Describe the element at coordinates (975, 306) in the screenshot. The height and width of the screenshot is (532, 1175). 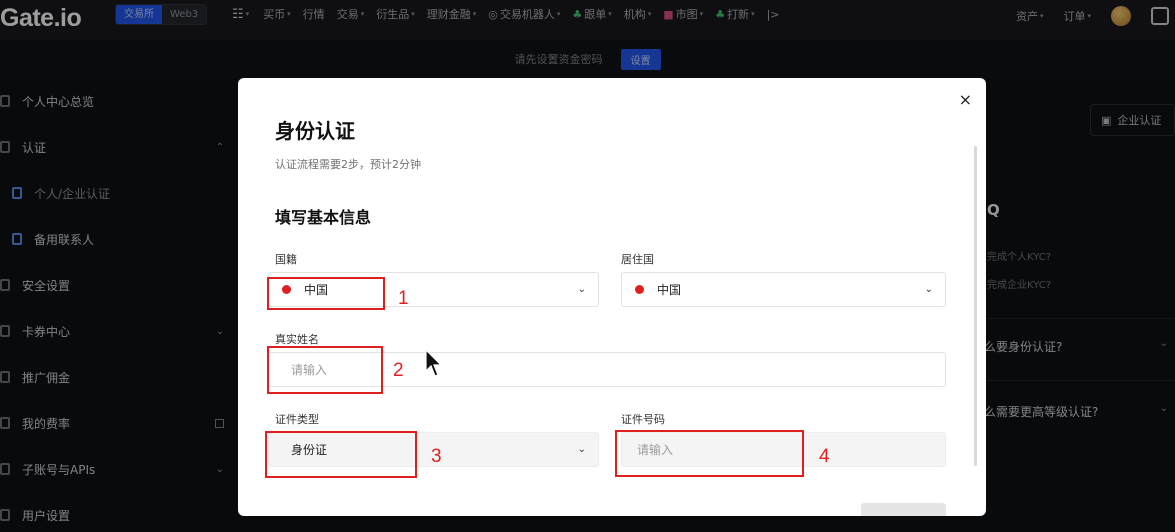
I see `modal-scrollbar` at that location.